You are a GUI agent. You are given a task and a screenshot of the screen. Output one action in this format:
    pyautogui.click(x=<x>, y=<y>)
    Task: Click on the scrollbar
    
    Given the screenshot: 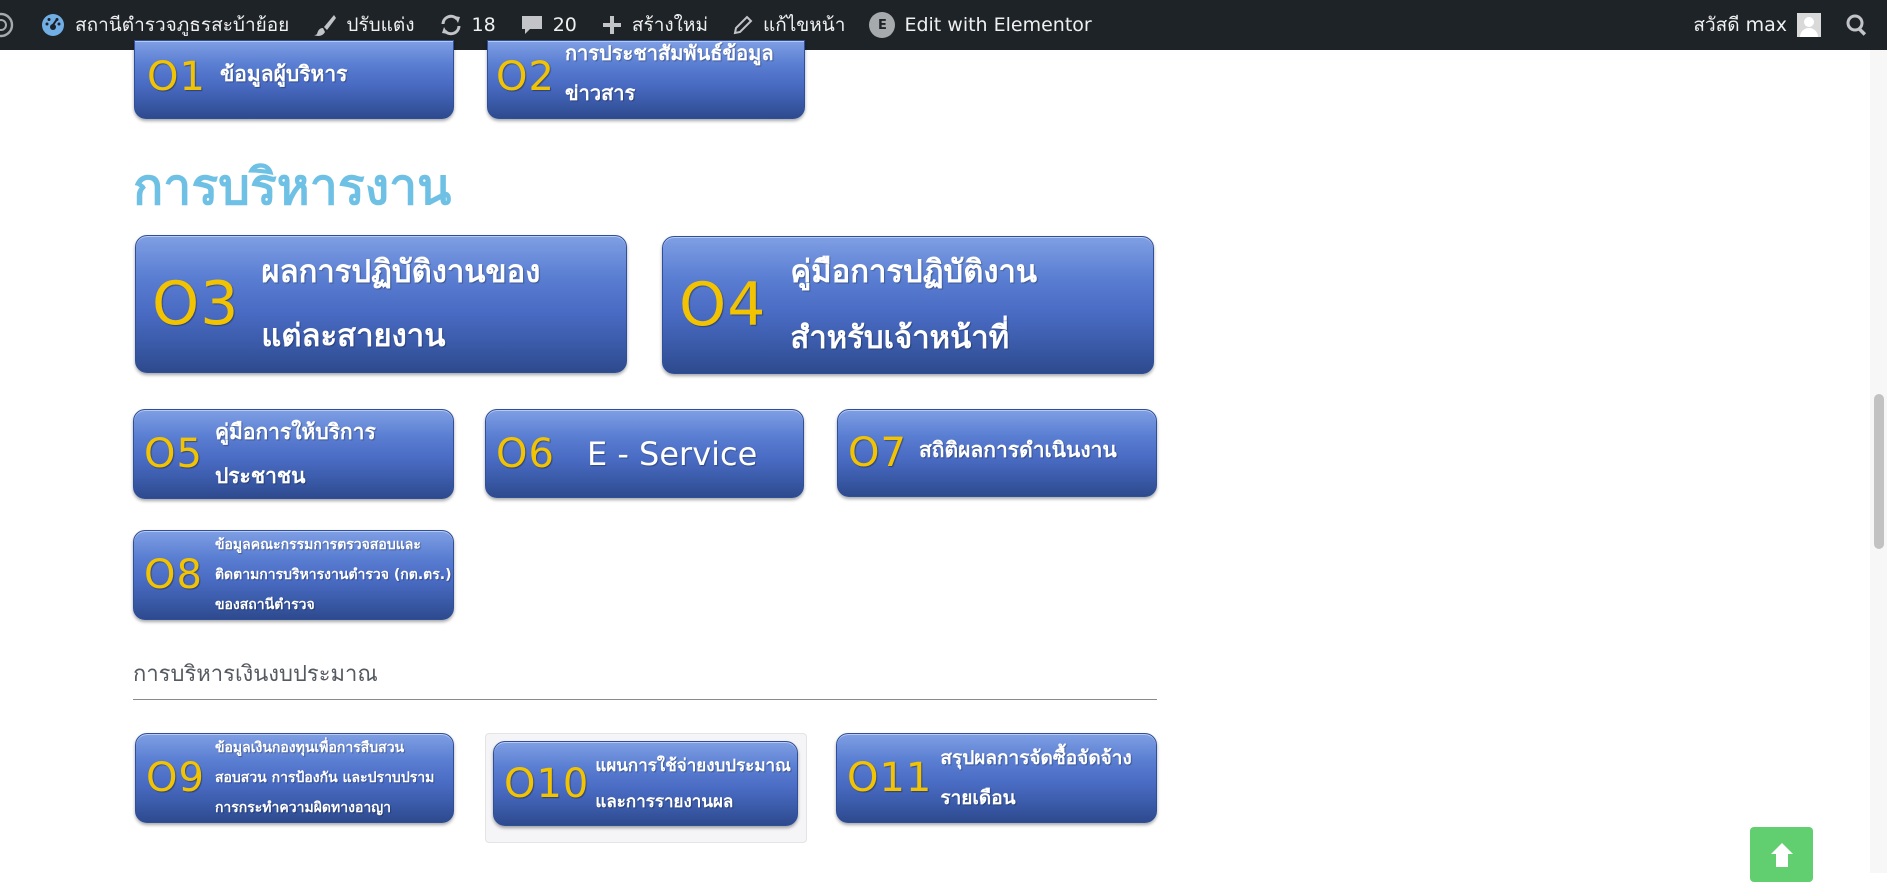 What is the action you would take?
    pyautogui.click(x=1878, y=461)
    